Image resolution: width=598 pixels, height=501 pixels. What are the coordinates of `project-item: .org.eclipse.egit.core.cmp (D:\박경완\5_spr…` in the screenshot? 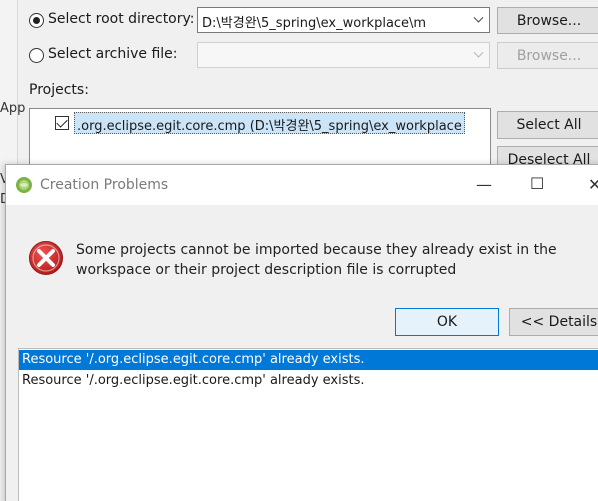 It's located at (269, 123).